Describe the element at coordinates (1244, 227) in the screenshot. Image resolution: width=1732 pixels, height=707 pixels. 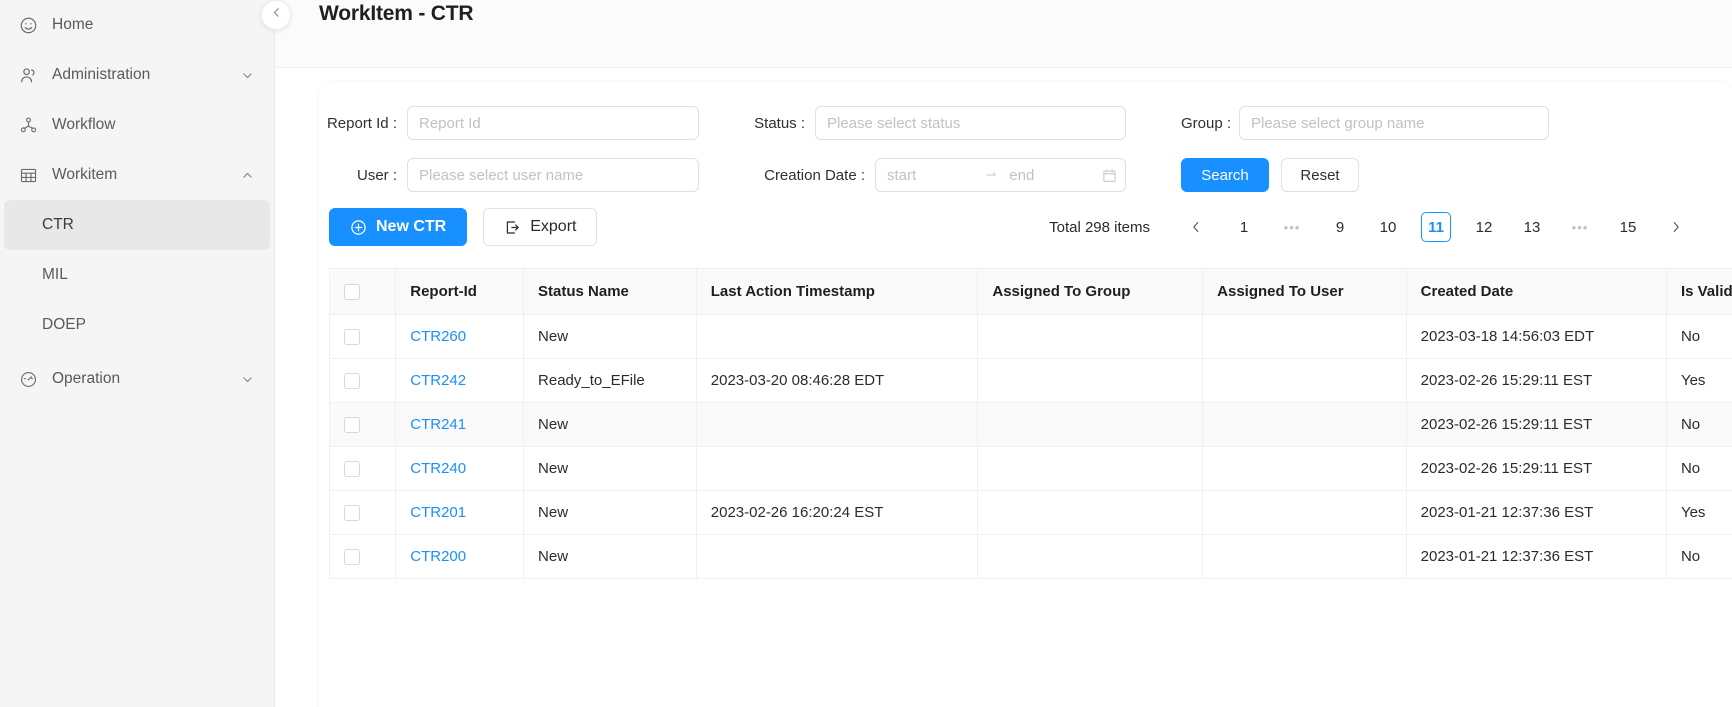
I see `pagination-page-1: 1` at that location.